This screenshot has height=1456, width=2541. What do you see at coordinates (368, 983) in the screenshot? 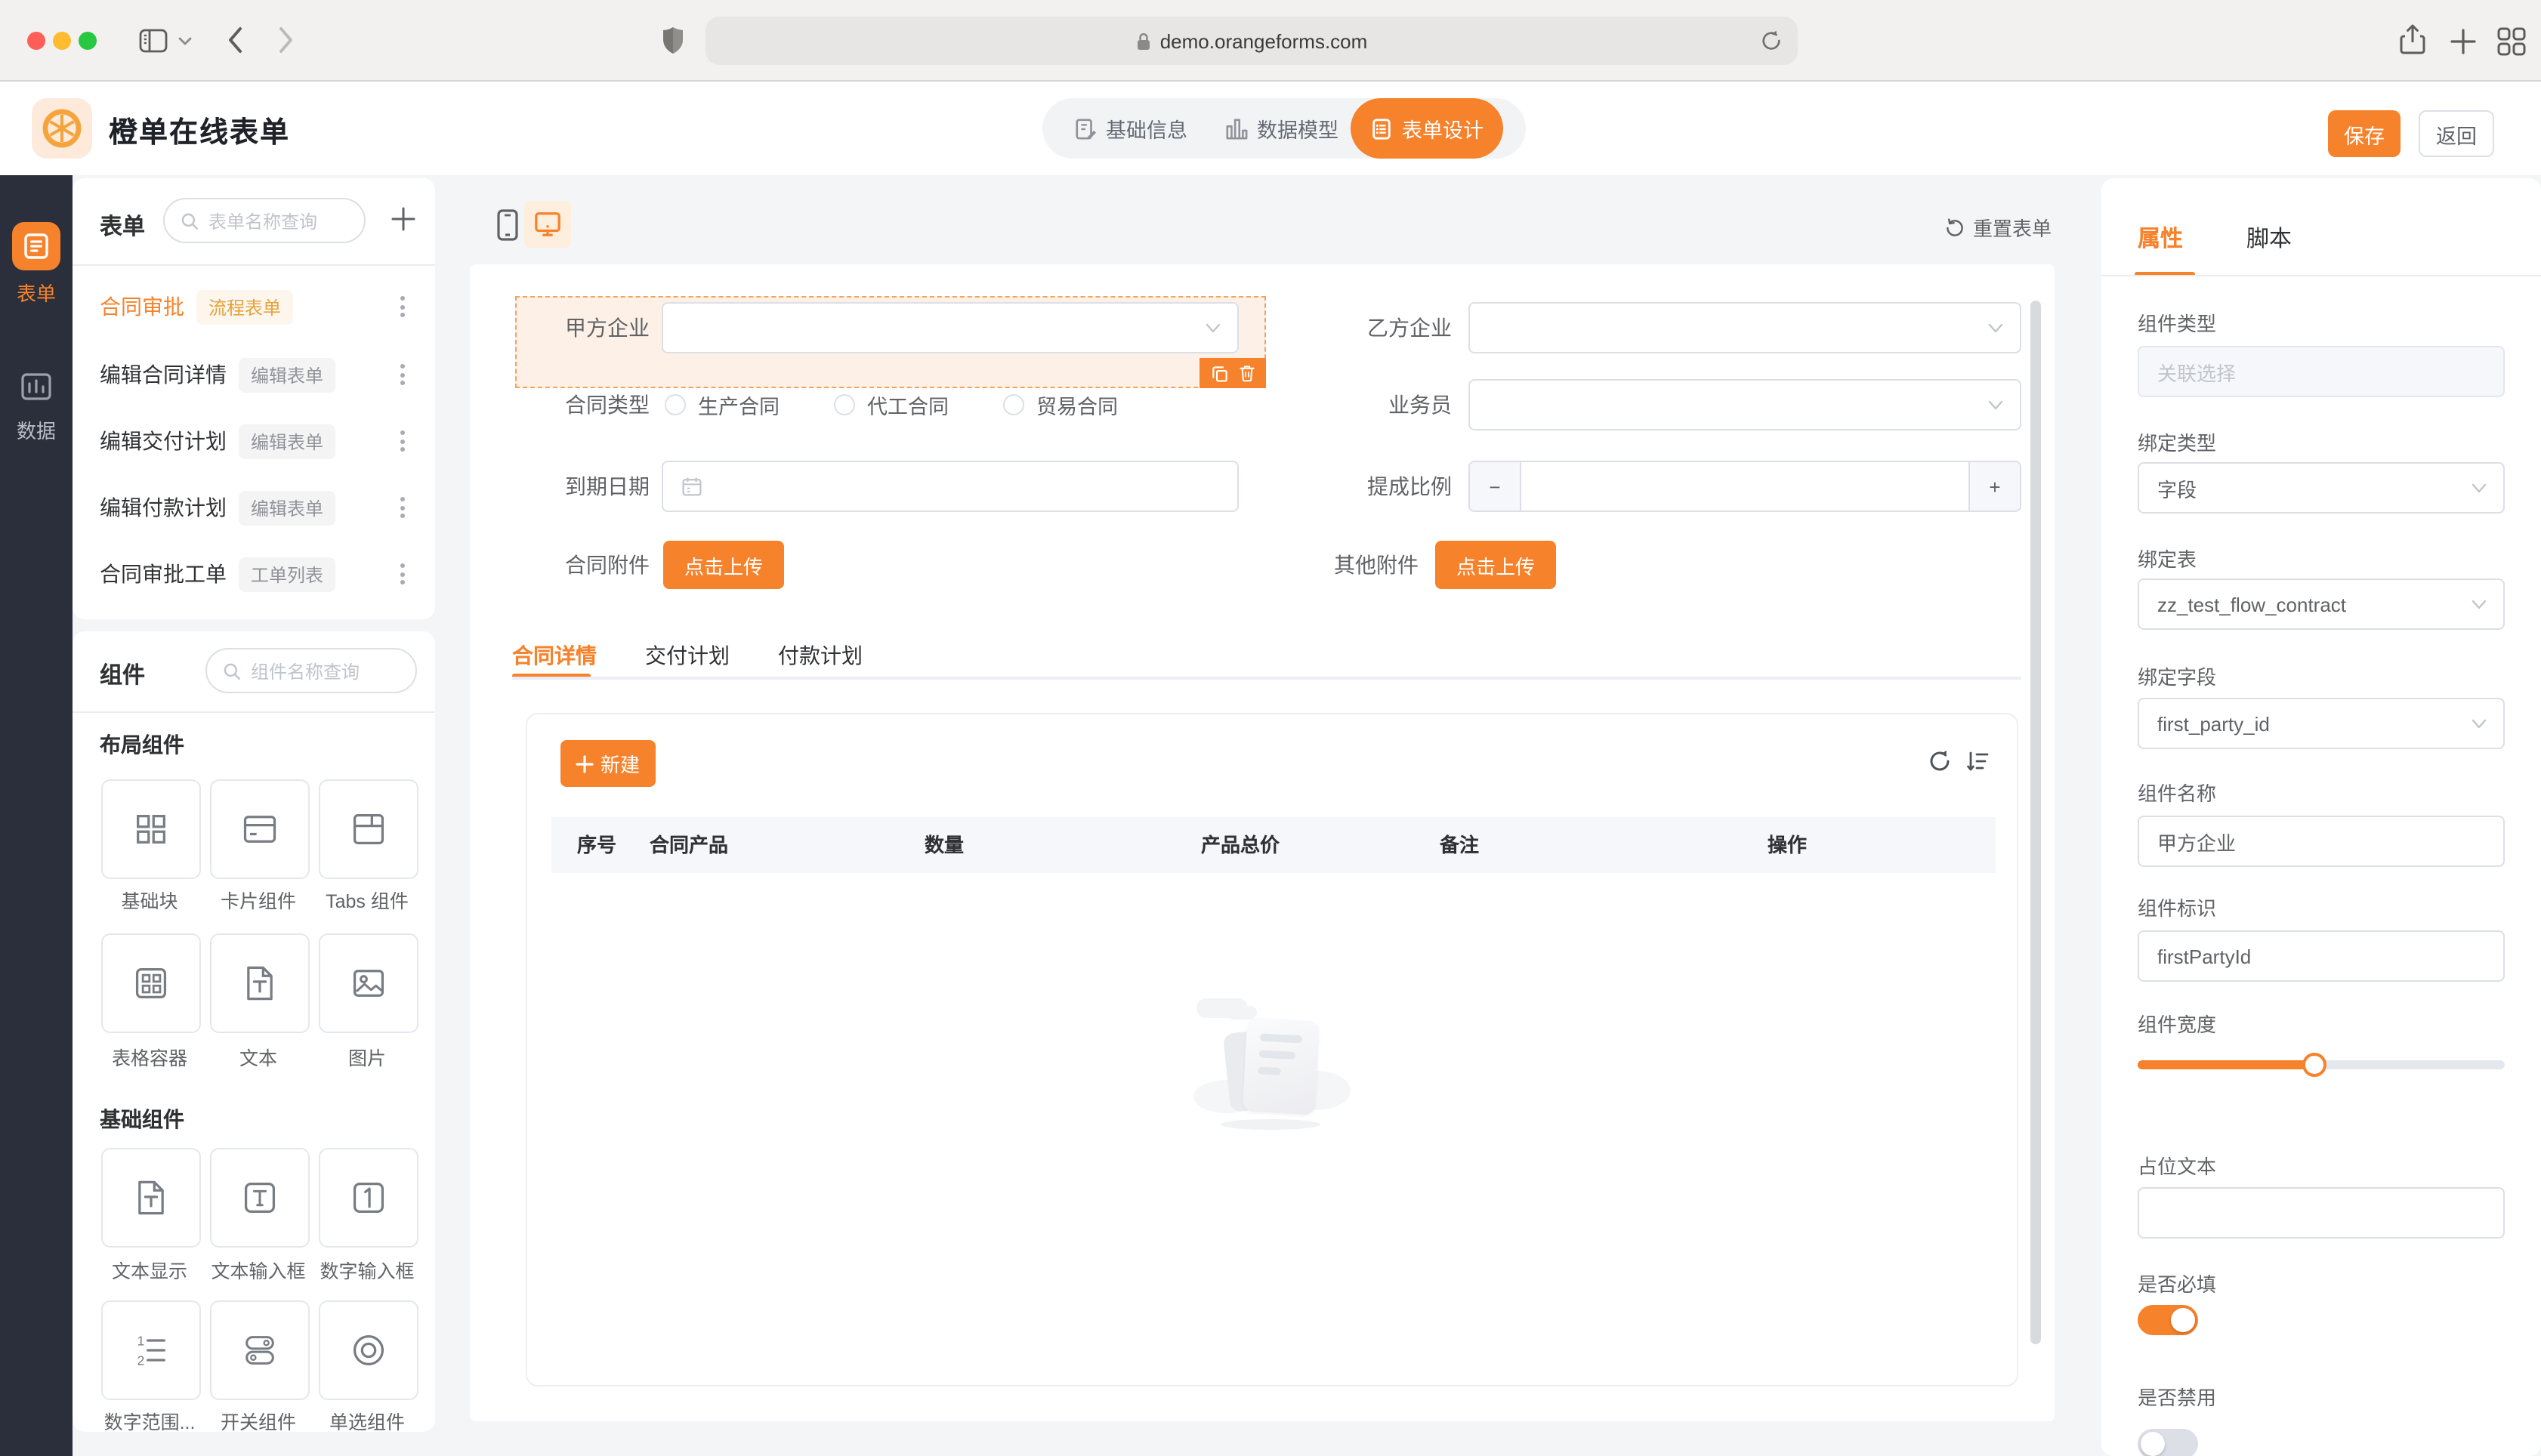
I see `component-card-image` at bounding box center [368, 983].